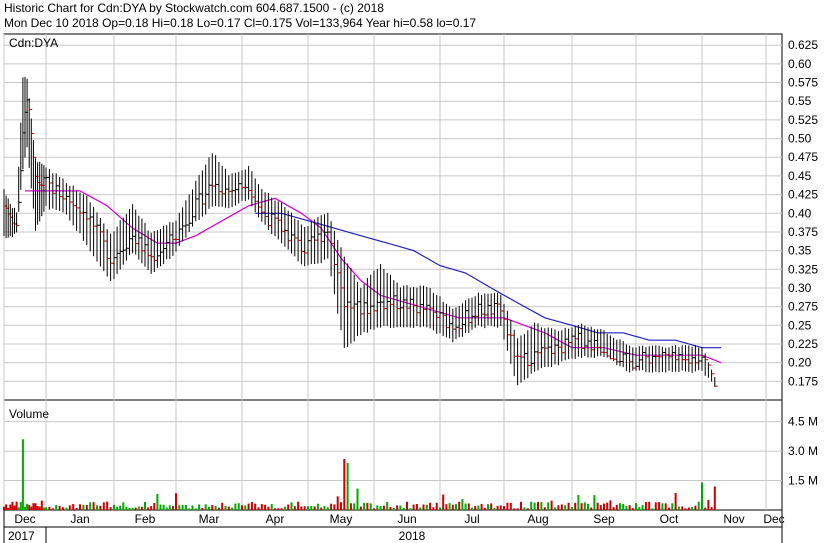  What do you see at coordinates (803, 381) in the screenshot?
I see `price-tick-label: 0.175` at bounding box center [803, 381].